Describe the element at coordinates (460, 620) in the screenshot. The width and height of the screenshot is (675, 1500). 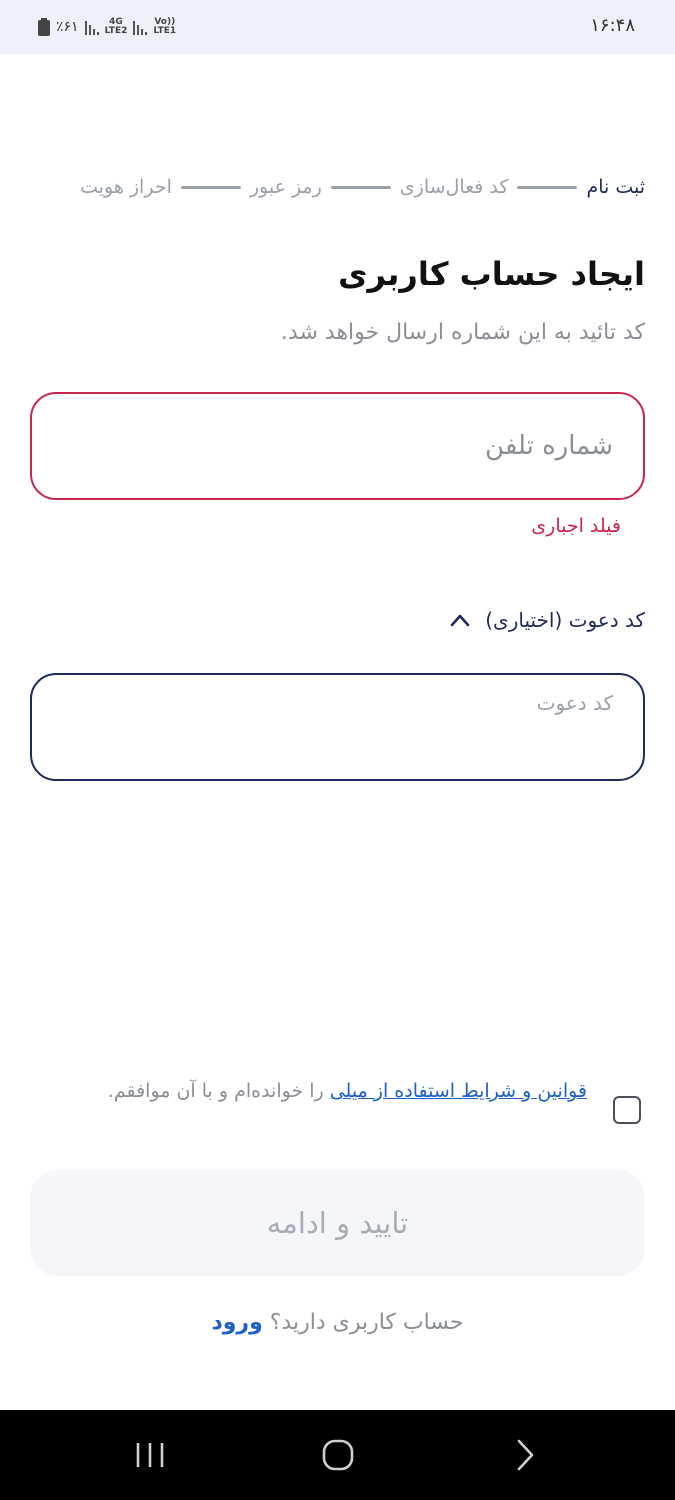
I see `chevron-up-icon` at that location.